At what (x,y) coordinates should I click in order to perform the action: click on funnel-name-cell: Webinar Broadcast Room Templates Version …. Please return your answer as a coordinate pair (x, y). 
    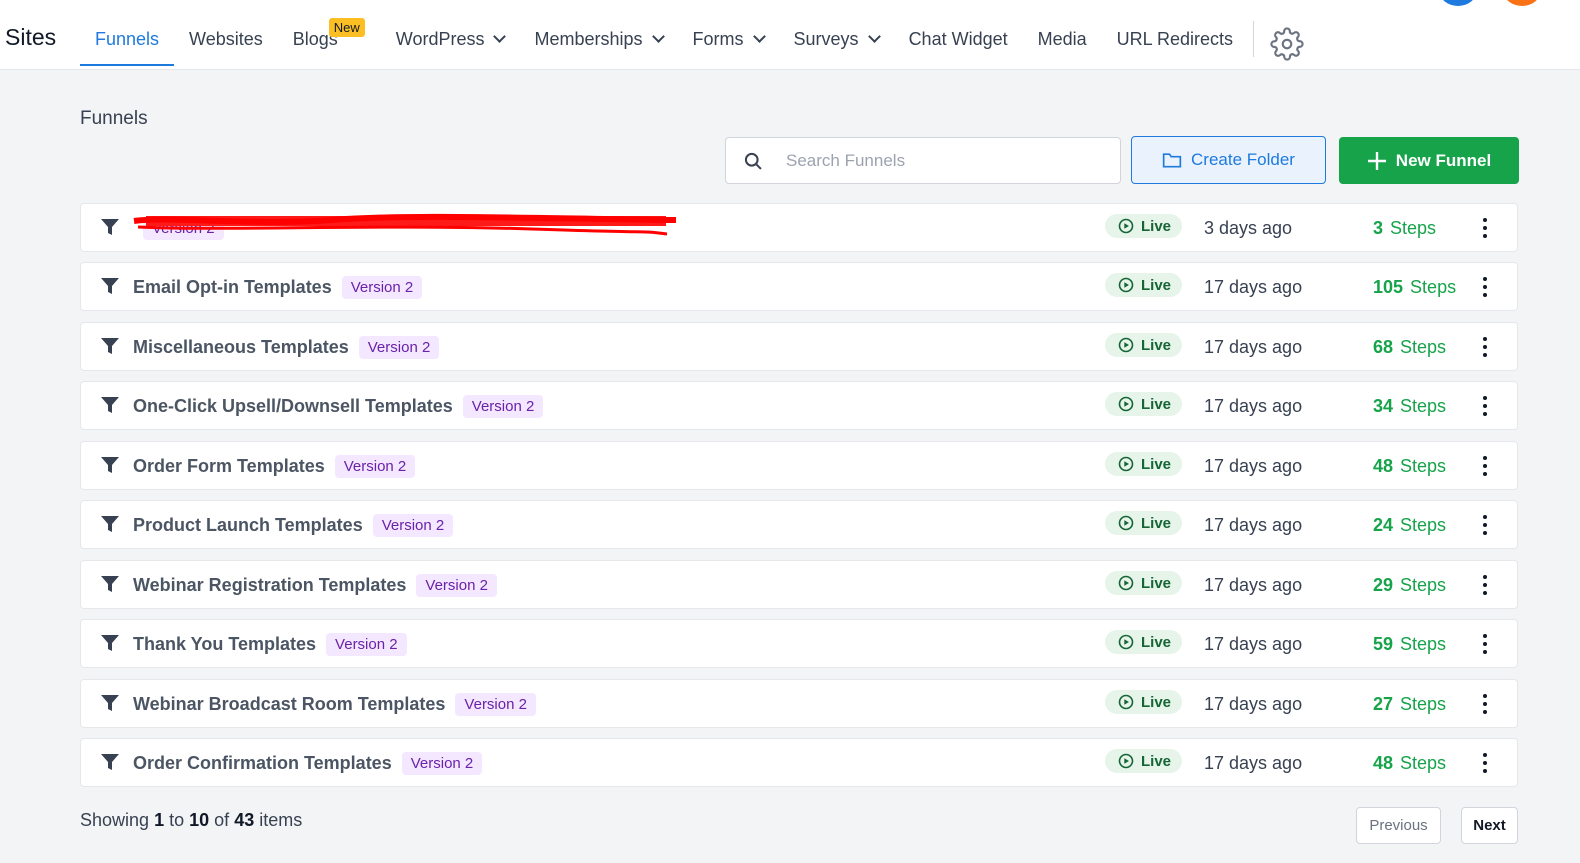
    Looking at the image, I should click on (334, 704).